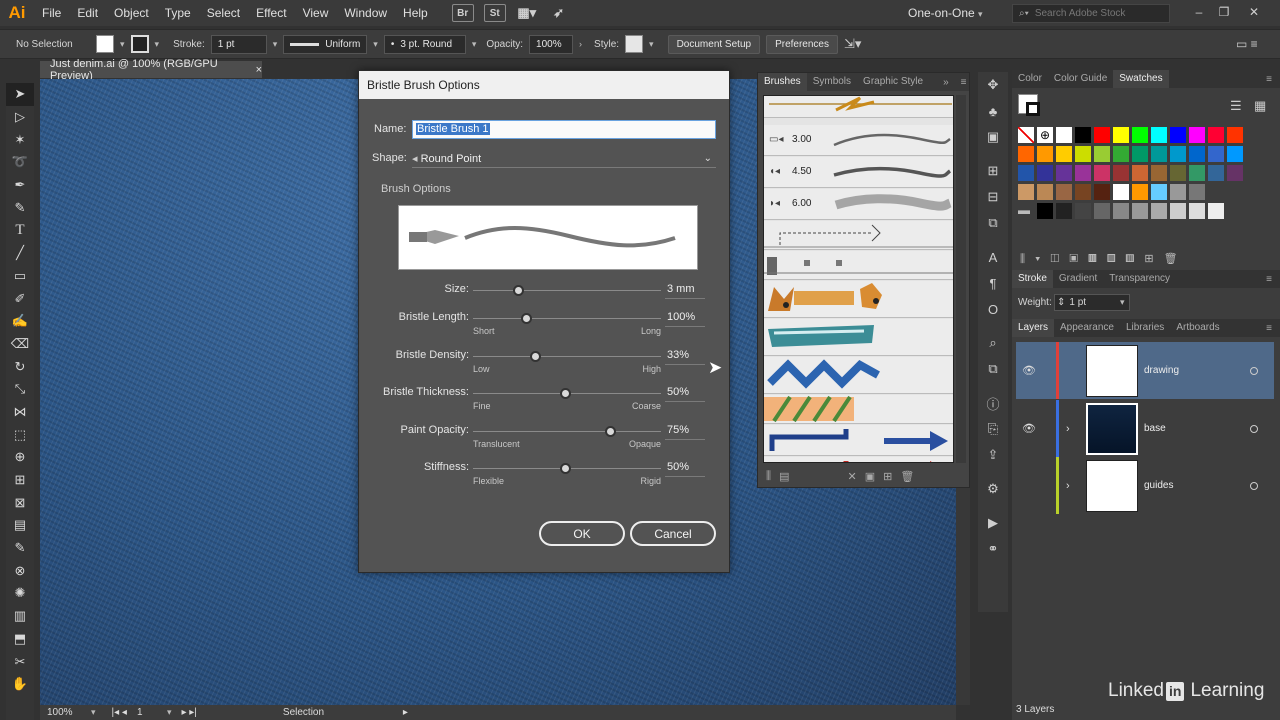 The height and width of the screenshot is (720, 1280). Describe the element at coordinates (152, 712) in the screenshot. I see `artboard-number: 1` at that location.